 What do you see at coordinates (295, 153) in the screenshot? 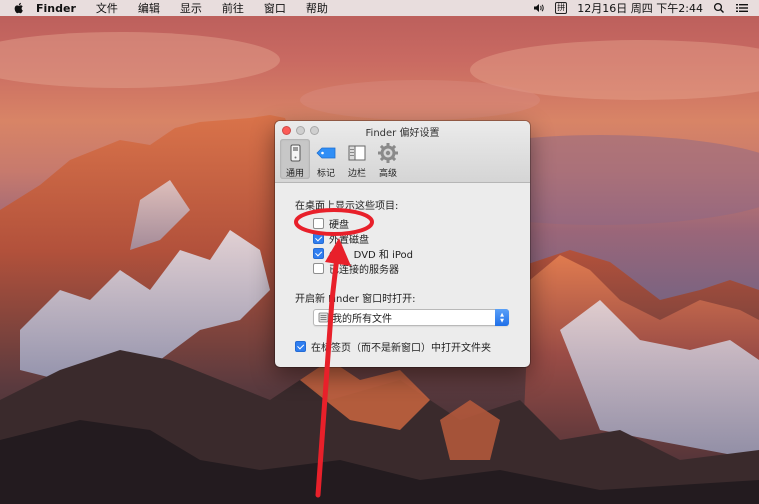
I see `device-icon` at bounding box center [295, 153].